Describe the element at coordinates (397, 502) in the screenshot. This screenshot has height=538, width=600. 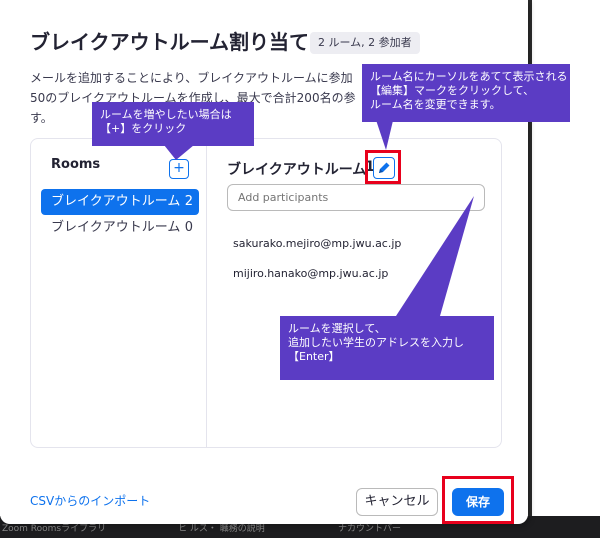
I see `cancel-button: キャンセル` at that location.